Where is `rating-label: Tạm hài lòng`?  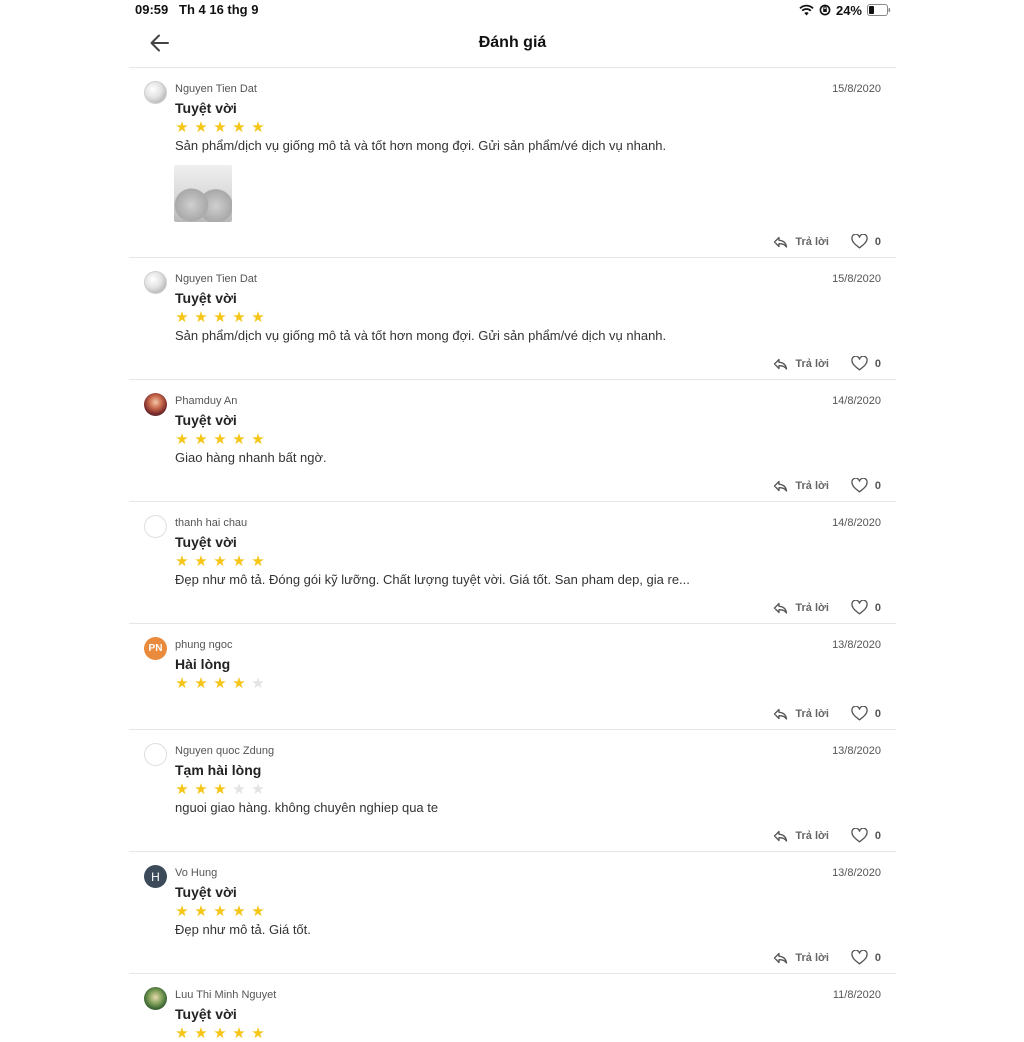
rating-label: Tạm hài lòng is located at coordinates (218, 770).